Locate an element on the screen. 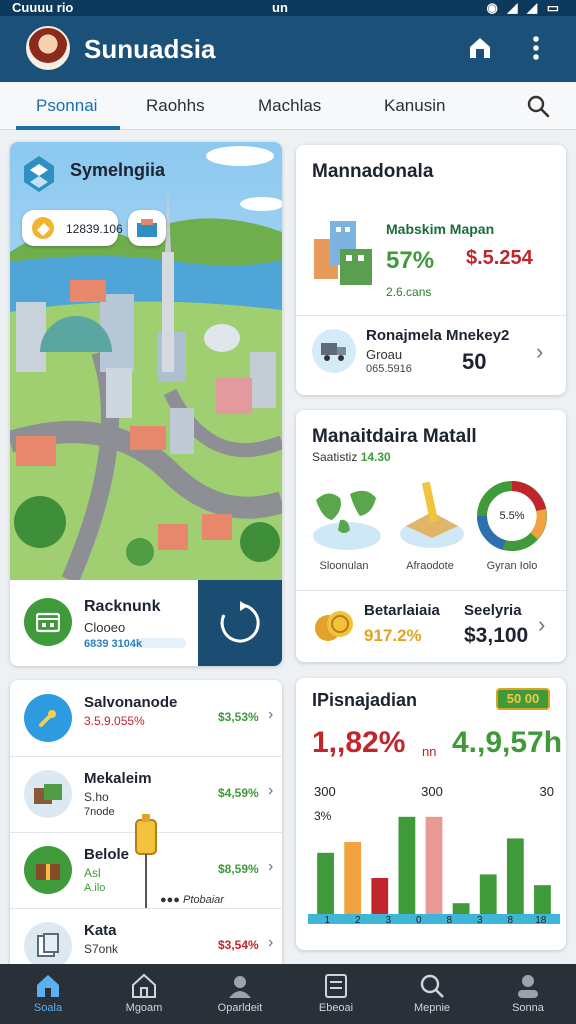  nav-ebeoai: Ebeoai is located at coordinates (336, 994).